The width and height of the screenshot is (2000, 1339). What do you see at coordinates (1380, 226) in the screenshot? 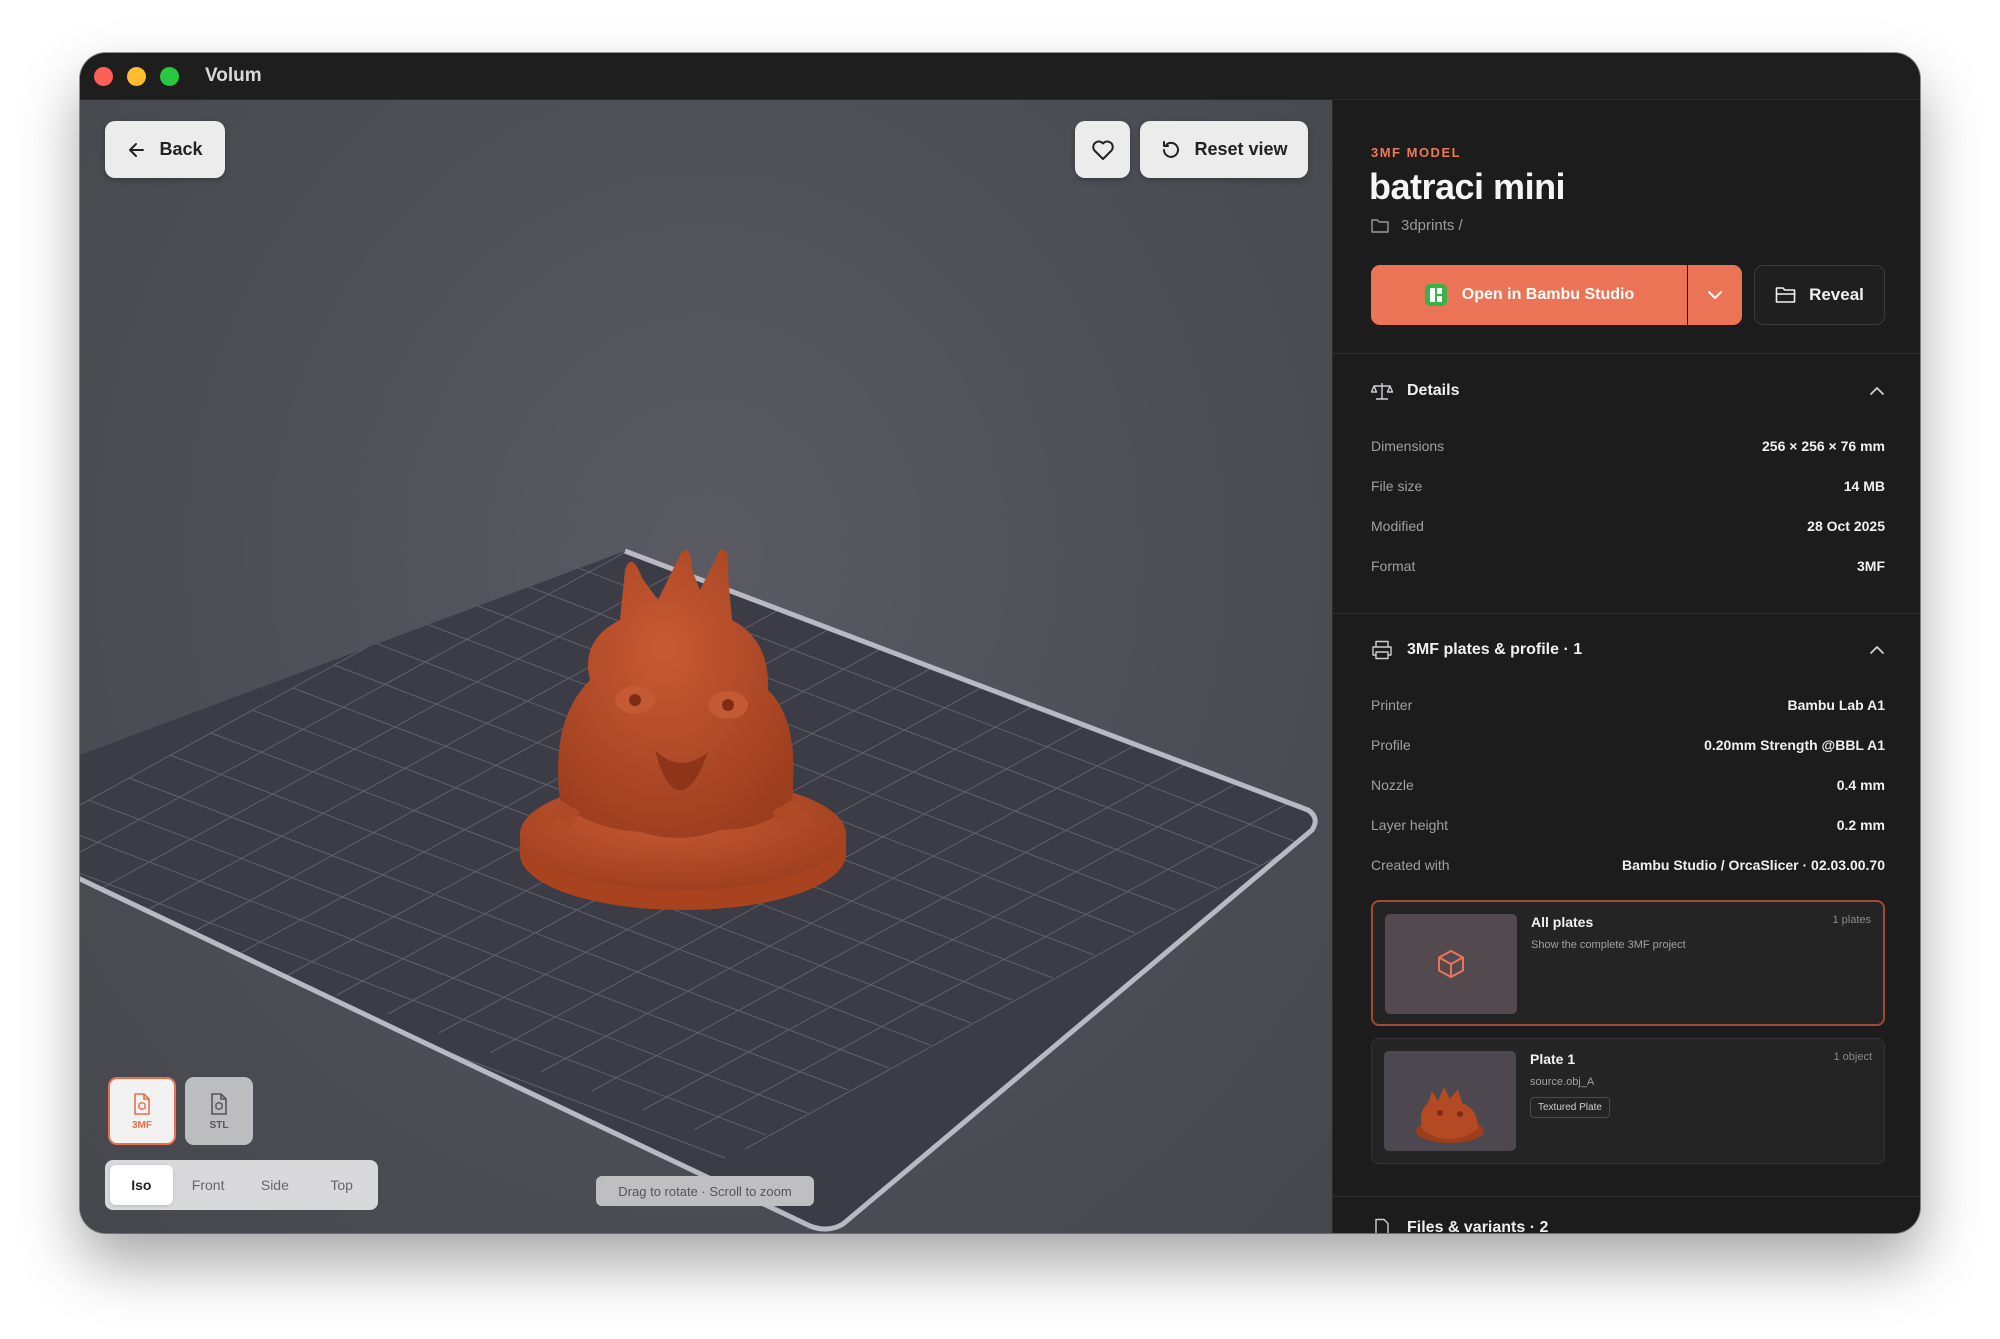
I see `folder-icon` at bounding box center [1380, 226].